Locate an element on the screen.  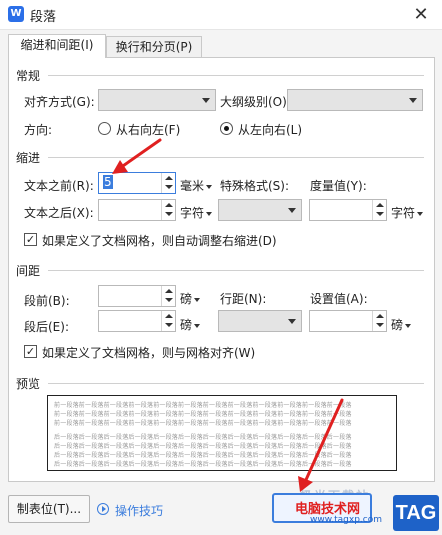
play-tip-icon is located at coordinates (103, 509).